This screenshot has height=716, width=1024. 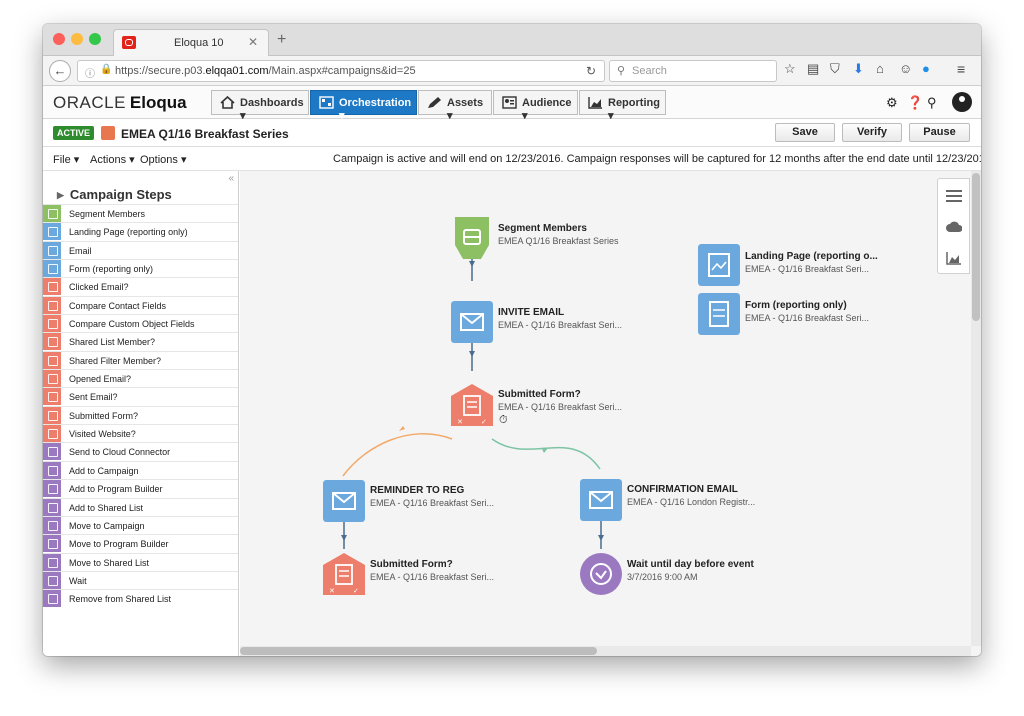 What do you see at coordinates (77, 39) in the screenshot?
I see `minimize-window-button` at bounding box center [77, 39].